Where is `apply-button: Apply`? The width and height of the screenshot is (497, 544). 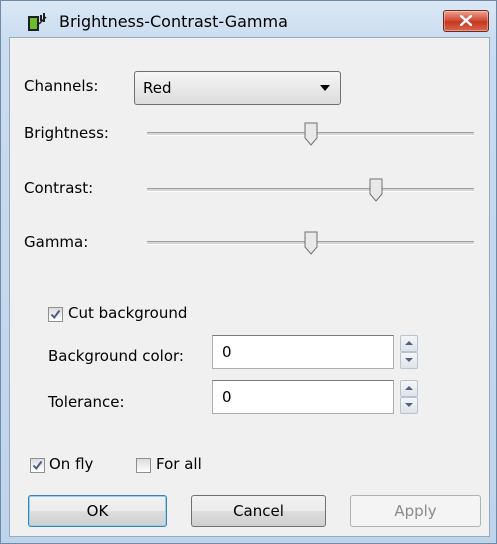
apply-button: Apply is located at coordinates (415, 511).